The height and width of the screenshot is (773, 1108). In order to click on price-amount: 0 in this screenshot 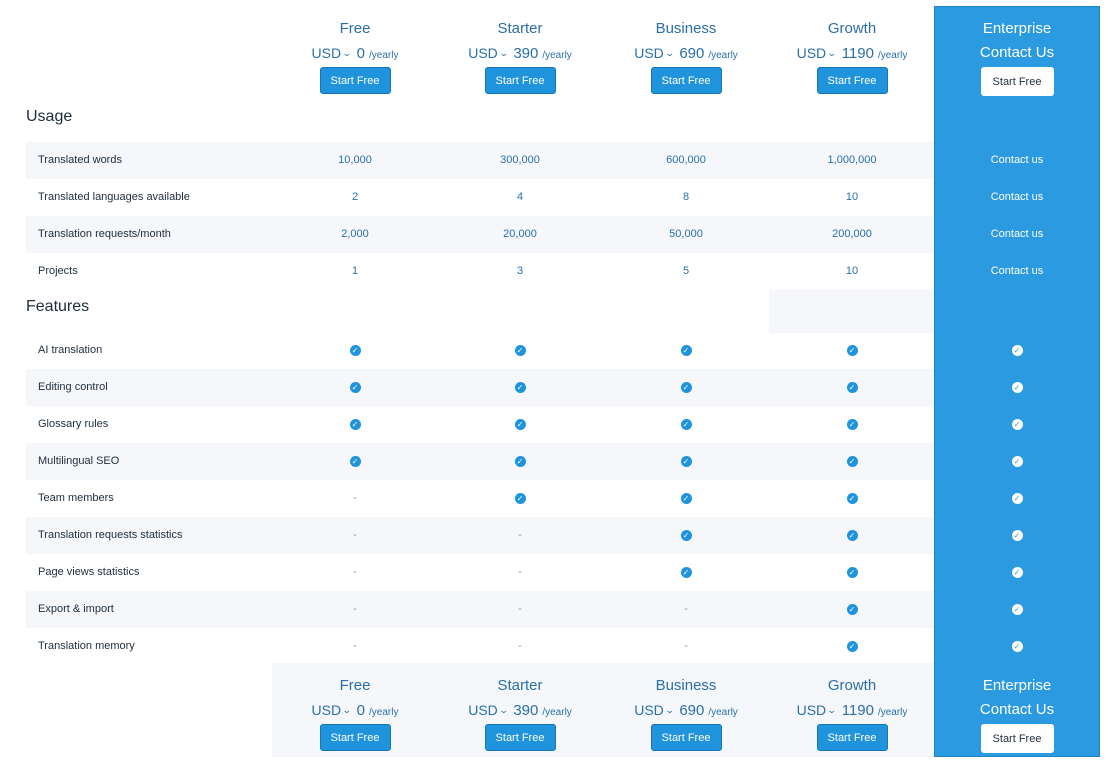, I will do `click(360, 53)`.